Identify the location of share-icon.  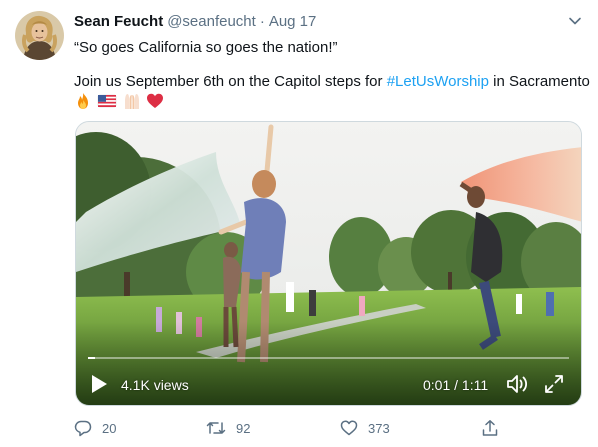
(490, 428).